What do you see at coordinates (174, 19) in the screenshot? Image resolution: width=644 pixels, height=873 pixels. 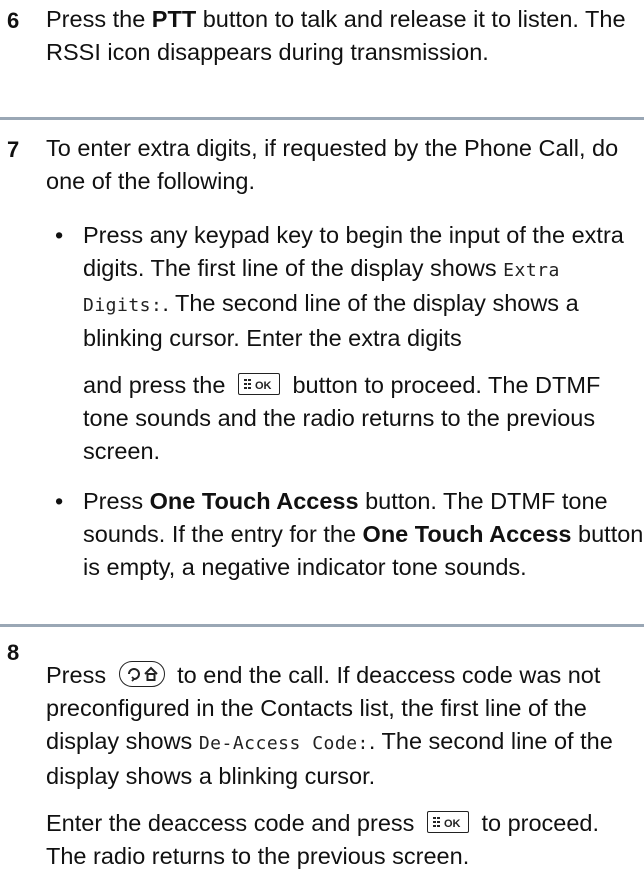 I see `ptt-label: PTT` at bounding box center [174, 19].